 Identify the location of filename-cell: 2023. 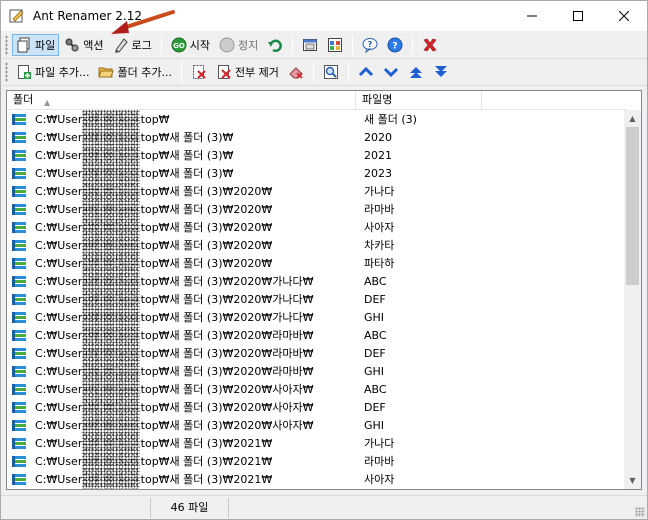
(378, 173).